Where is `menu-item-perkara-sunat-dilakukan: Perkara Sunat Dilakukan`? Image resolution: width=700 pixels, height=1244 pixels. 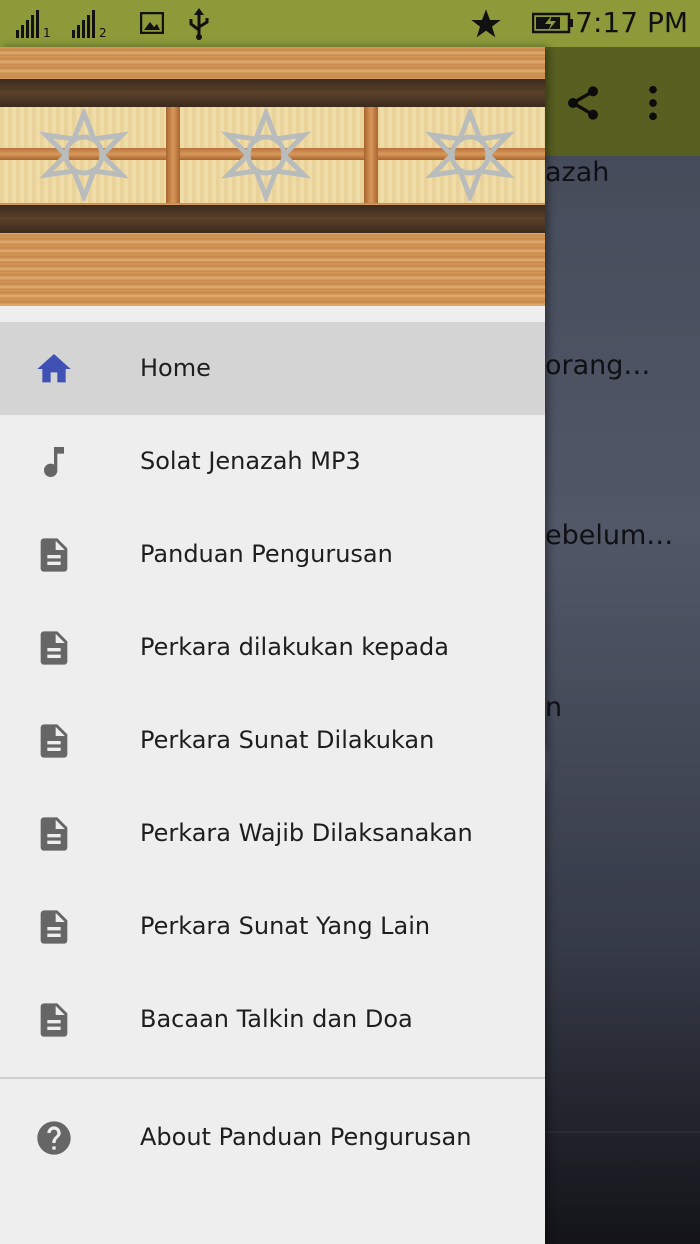 menu-item-perkara-sunat-dilakukan: Perkara Sunat Dilakukan is located at coordinates (272, 740).